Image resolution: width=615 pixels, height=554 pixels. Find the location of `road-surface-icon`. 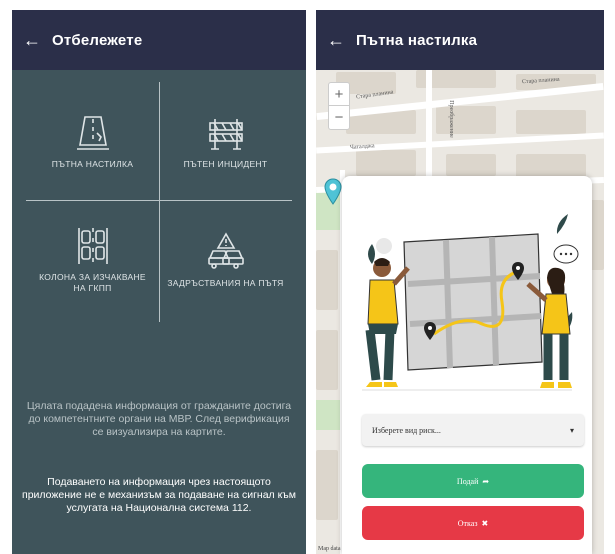

road-surface-icon is located at coordinates (92, 132).